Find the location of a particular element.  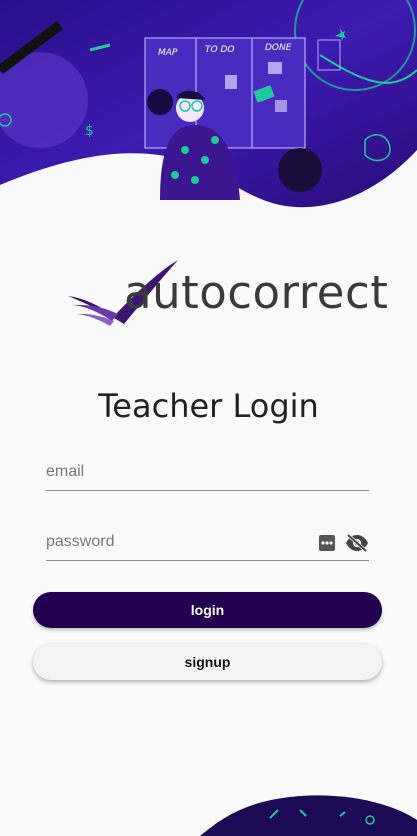

whiteboard-word: DONE is located at coordinates (278, 48).